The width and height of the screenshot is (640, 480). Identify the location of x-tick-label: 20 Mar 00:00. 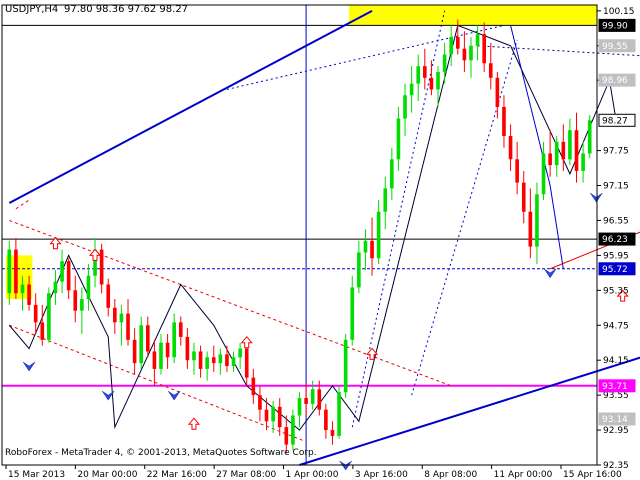
(107, 475).